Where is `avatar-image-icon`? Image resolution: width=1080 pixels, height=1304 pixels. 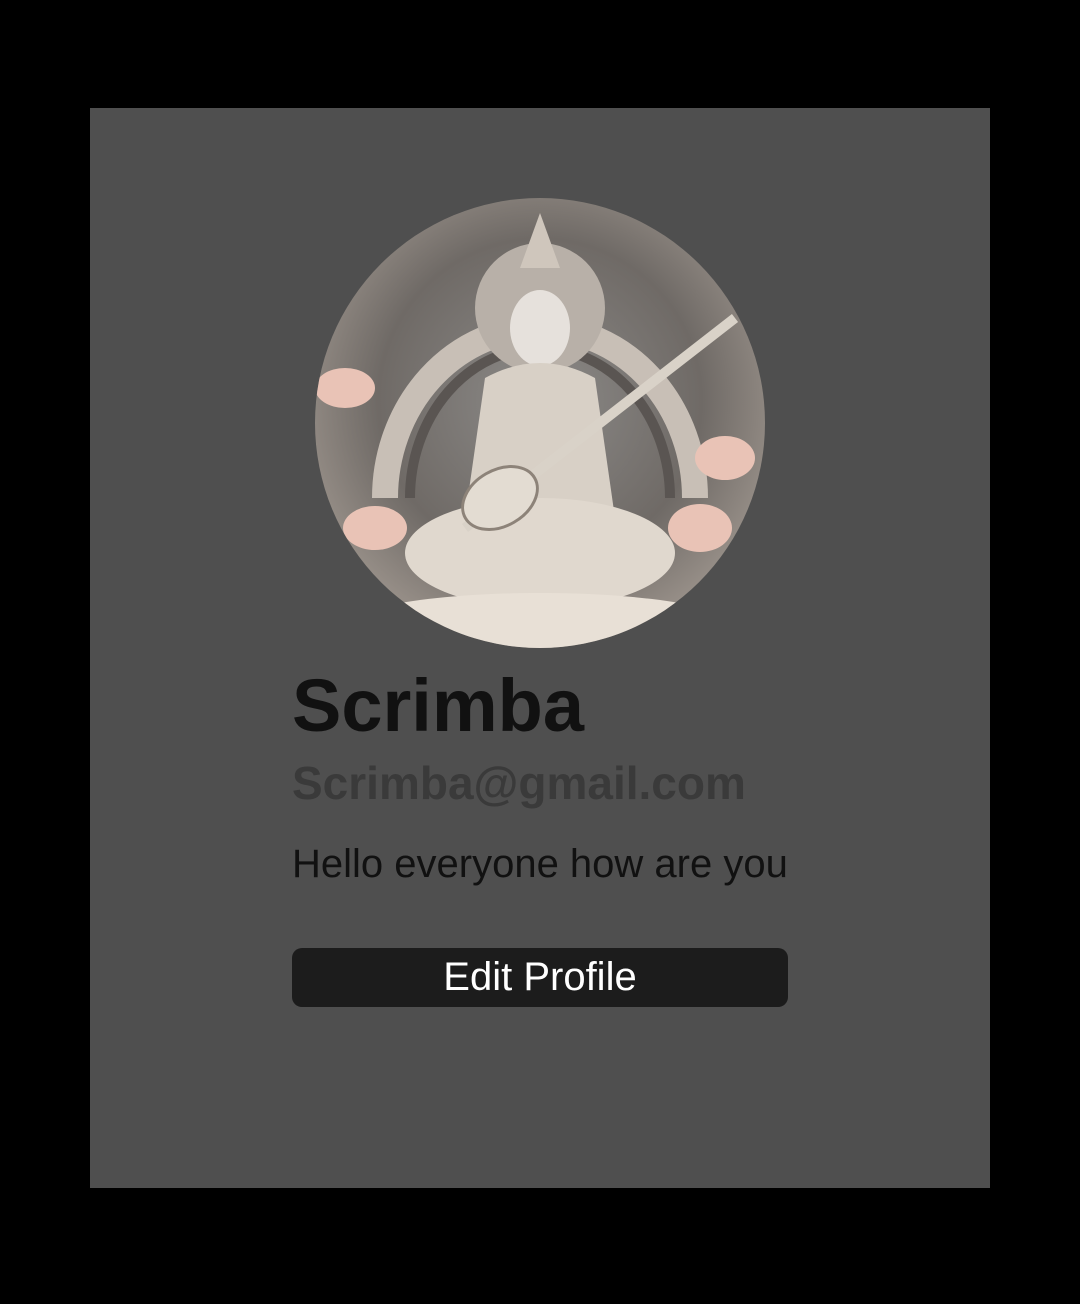
avatar-image-icon is located at coordinates (540, 423).